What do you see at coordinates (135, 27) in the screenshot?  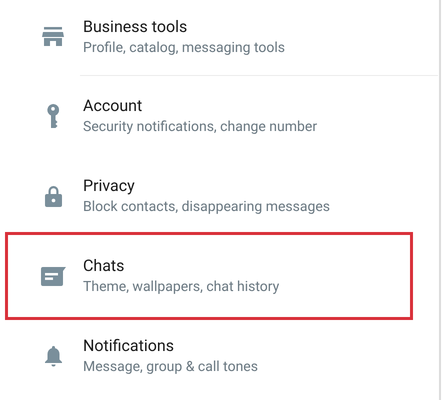 I see `item-title: Business tools` at bounding box center [135, 27].